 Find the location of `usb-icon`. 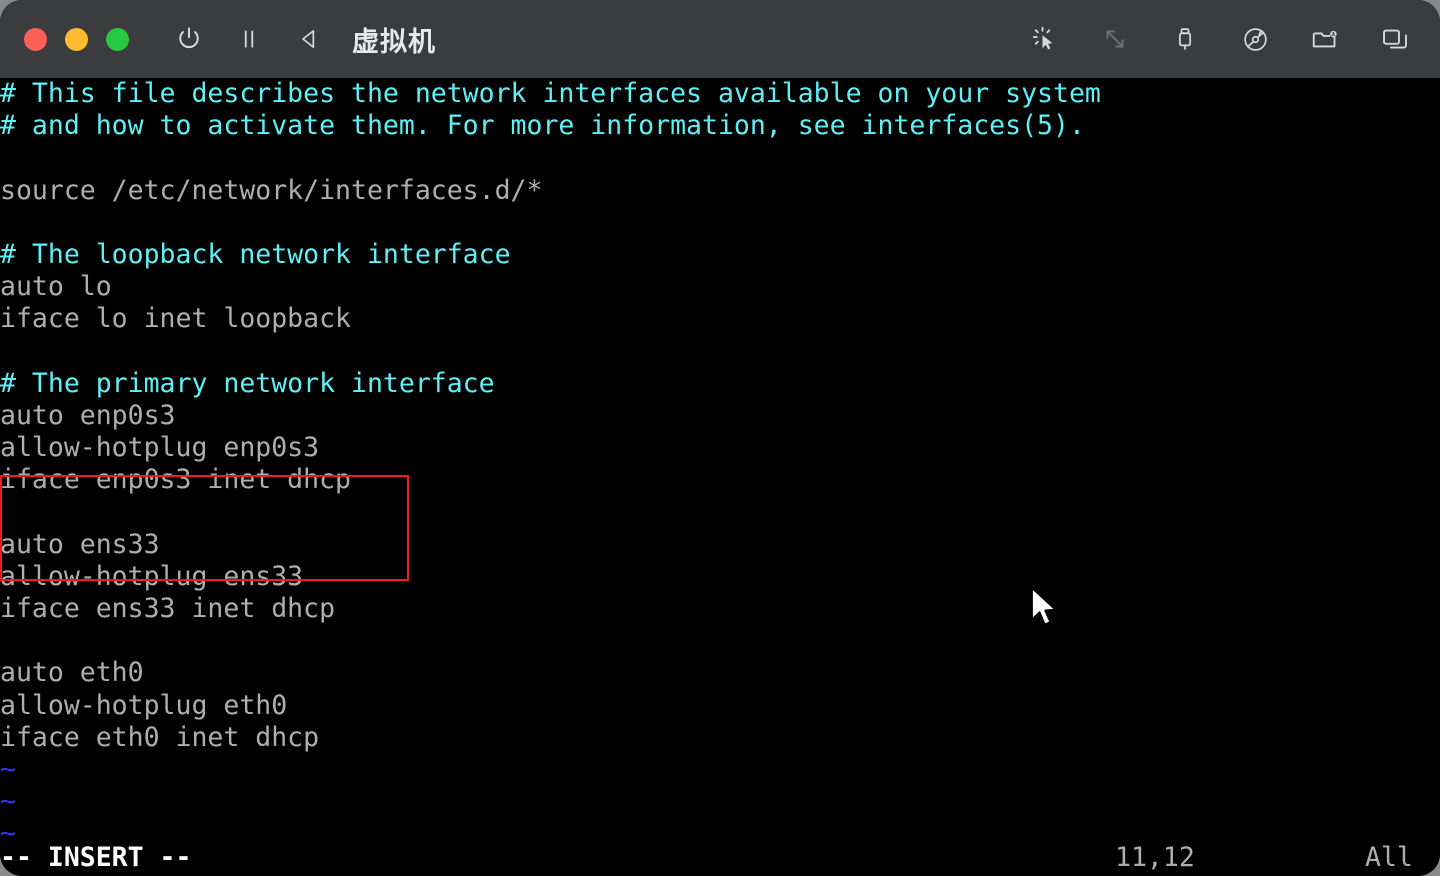

usb-icon is located at coordinates (1185, 39).